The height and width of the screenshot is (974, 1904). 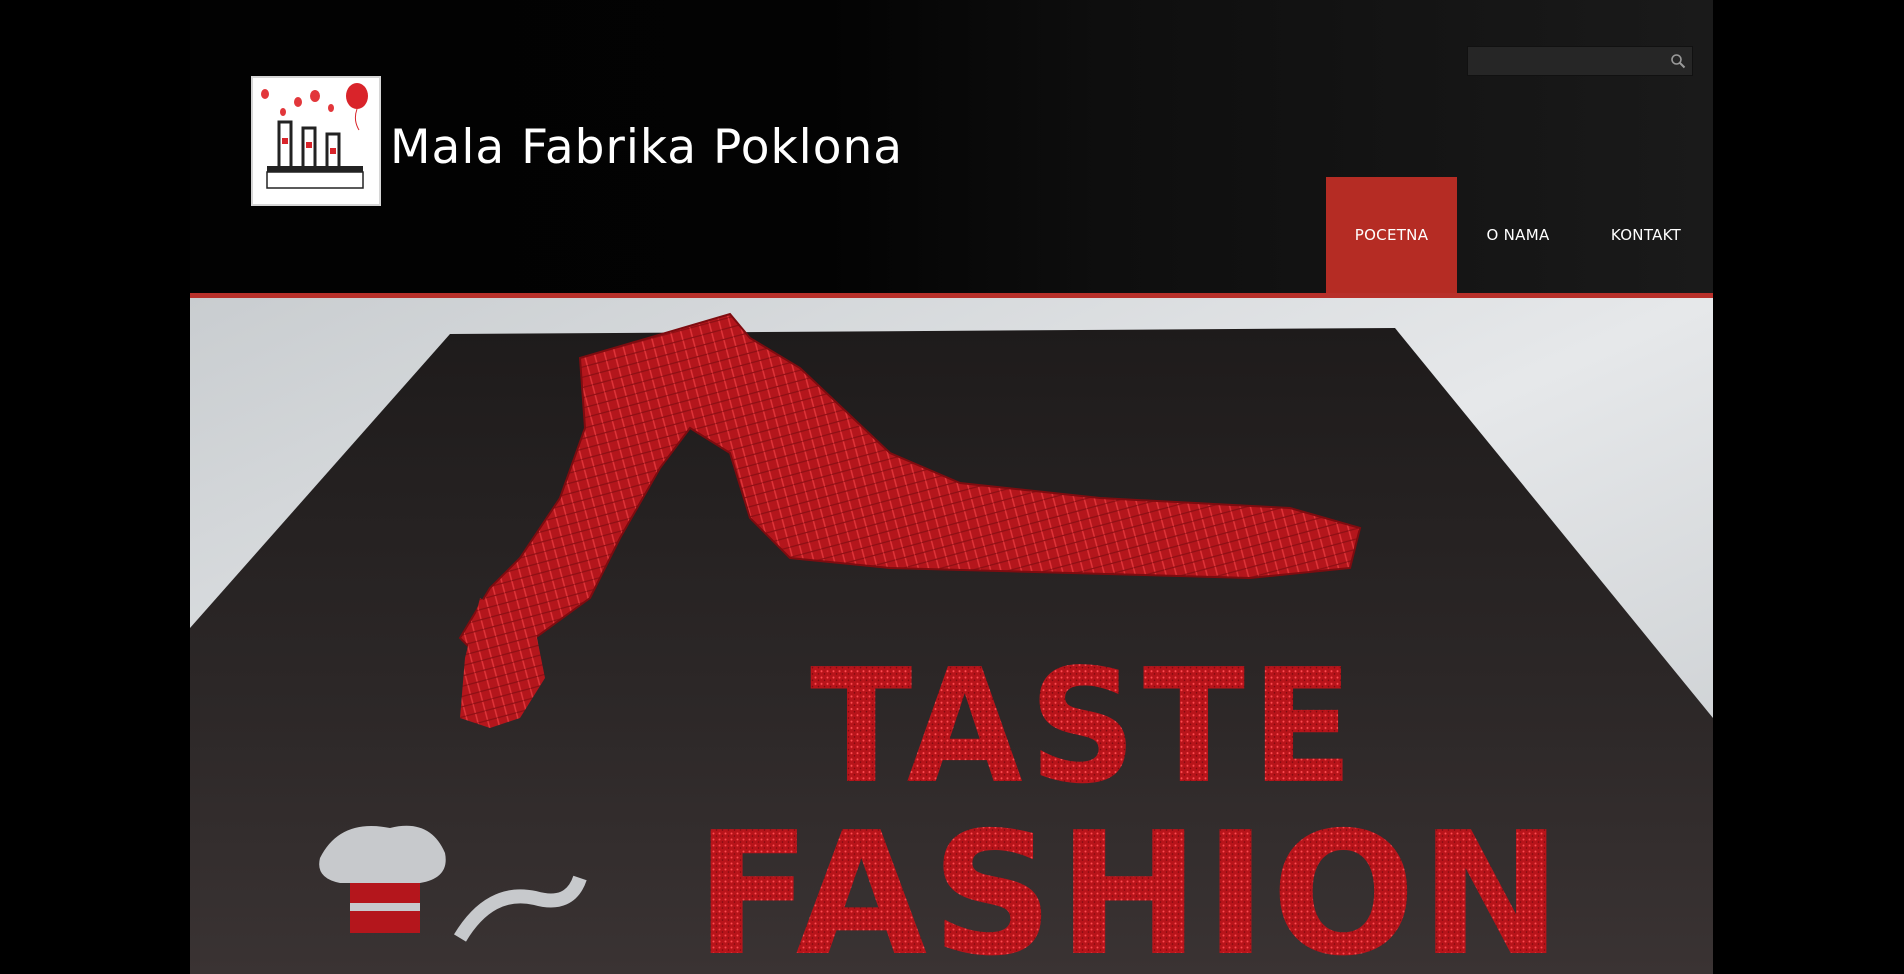 I want to click on hero-text-taste: TASTE, so click(x=1085, y=727).